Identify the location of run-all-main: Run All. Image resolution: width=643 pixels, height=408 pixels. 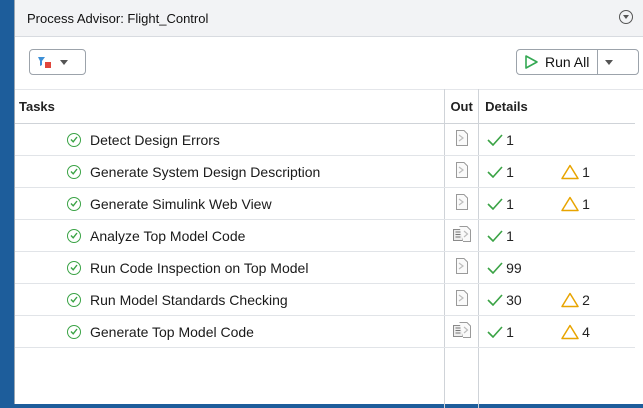
(557, 62).